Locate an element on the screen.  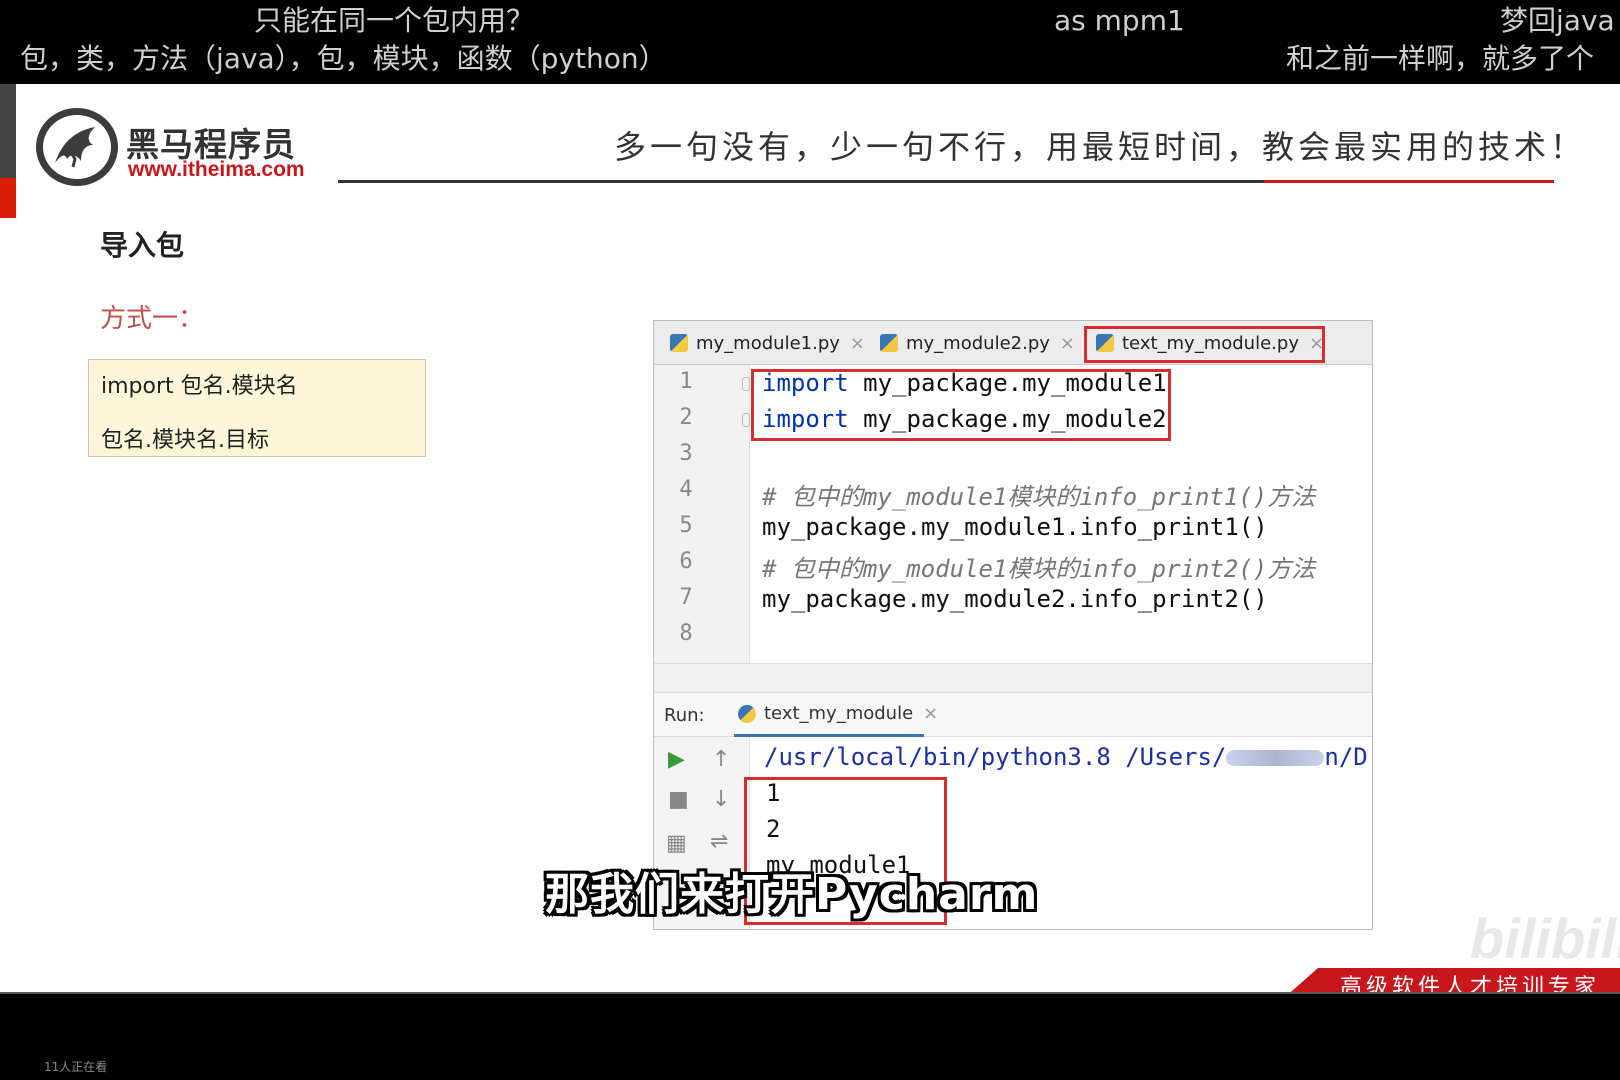
stop-icon: ■ is located at coordinates (678, 799).